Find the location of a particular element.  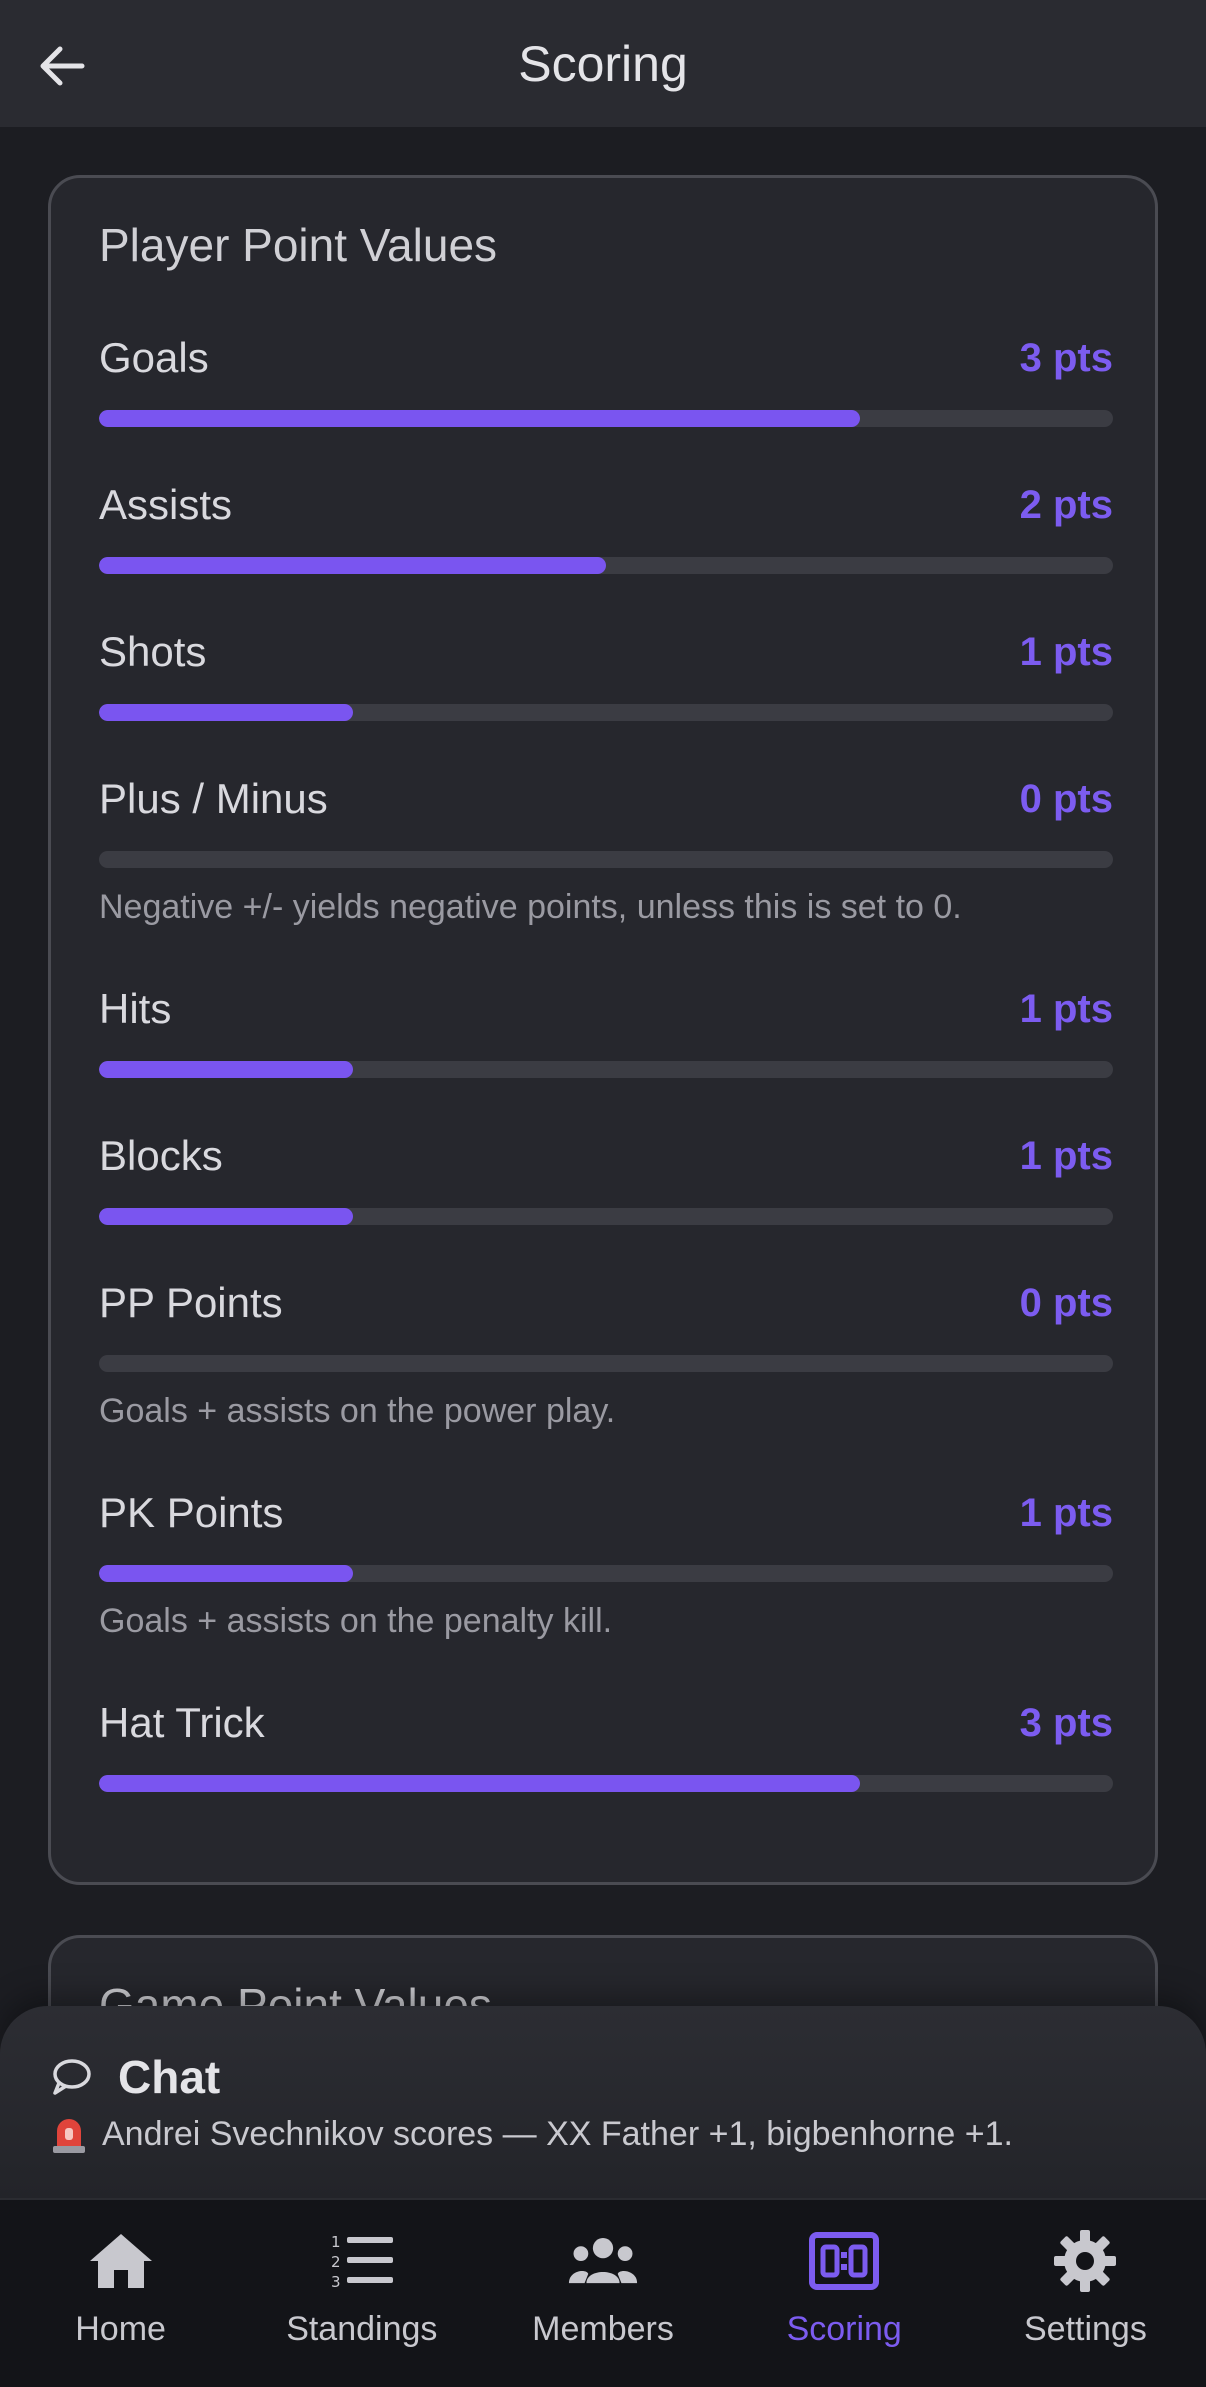

arrow-left-icon is located at coordinates (62, 66).